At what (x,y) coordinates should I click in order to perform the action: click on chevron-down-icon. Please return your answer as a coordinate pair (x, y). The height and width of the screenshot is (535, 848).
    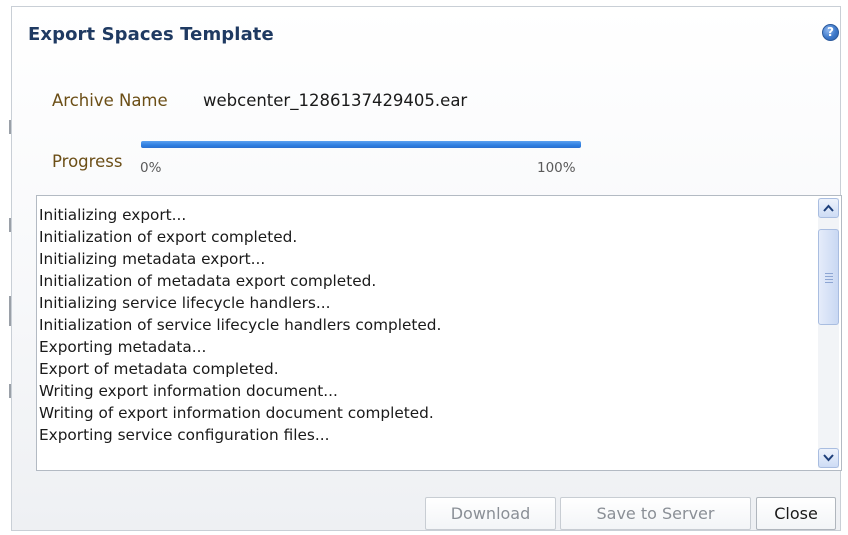
    Looking at the image, I should click on (828, 458).